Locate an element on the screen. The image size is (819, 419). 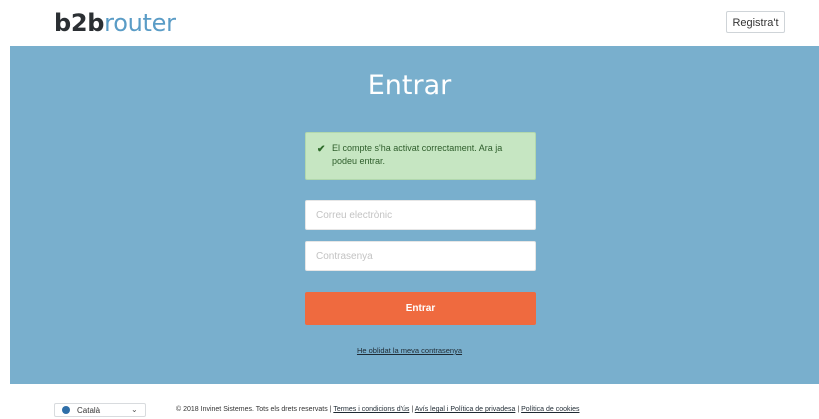
language-selector: Català ⌄ is located at coordinates (100, 410).